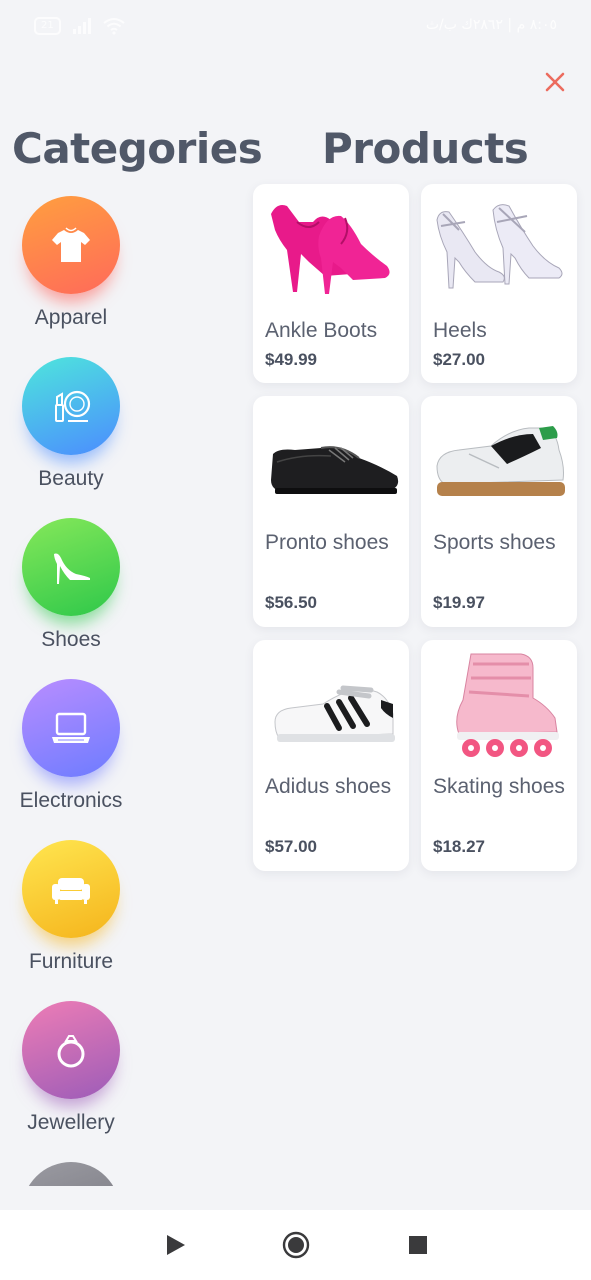 Image resolution: width=591 pixels, height=1280 pixels. What do you see at coordinates (459, 602) in the screenshot?
I see `product-price: $19.97` at bounding box center [459, 602].